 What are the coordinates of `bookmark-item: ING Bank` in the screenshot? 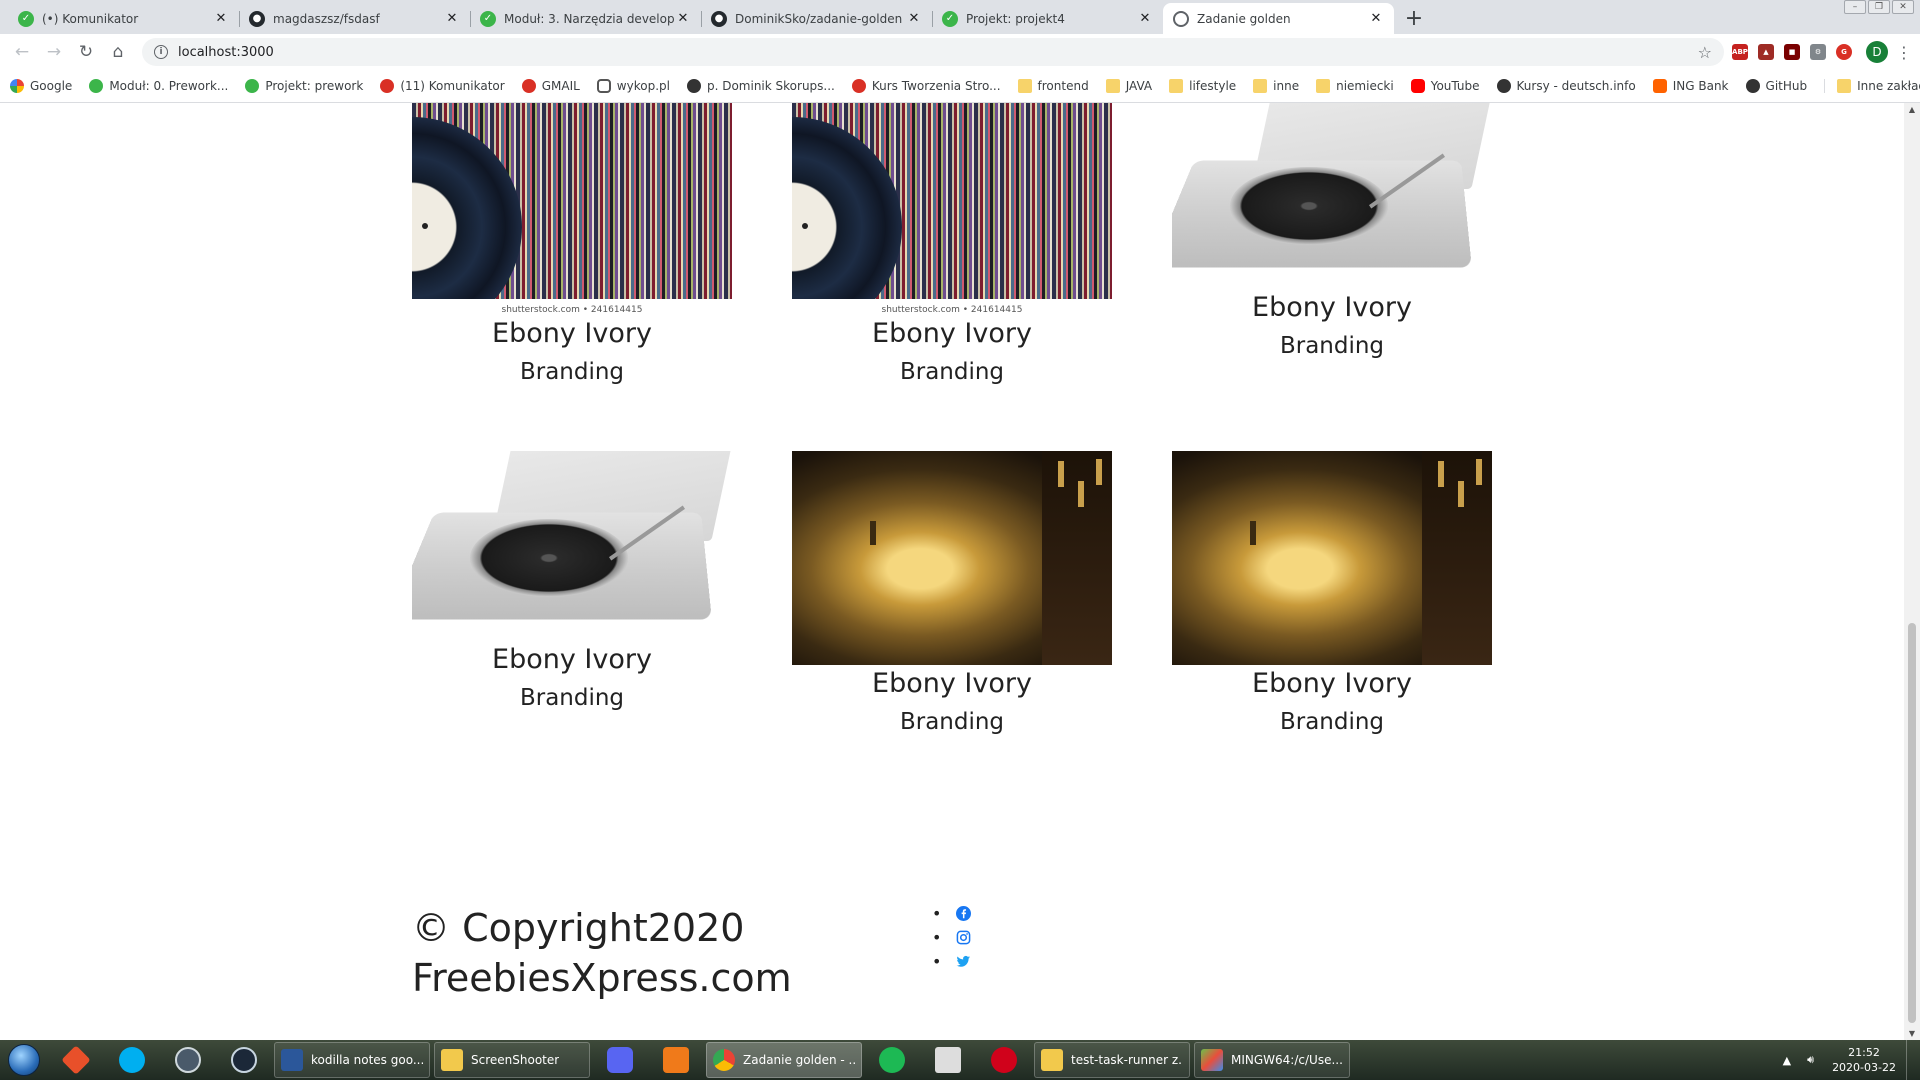 It's located at (1690, 86).